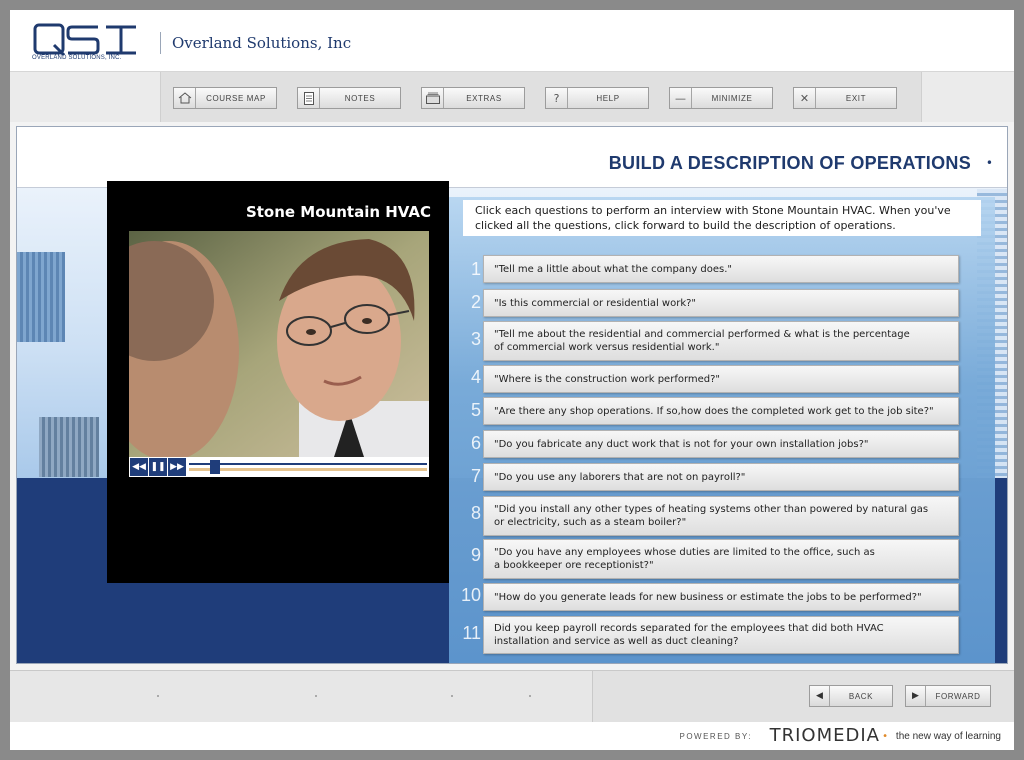 The height and width of the screenshot is (760, 1024). I want to click on question-number: 5, so click(475, 410).